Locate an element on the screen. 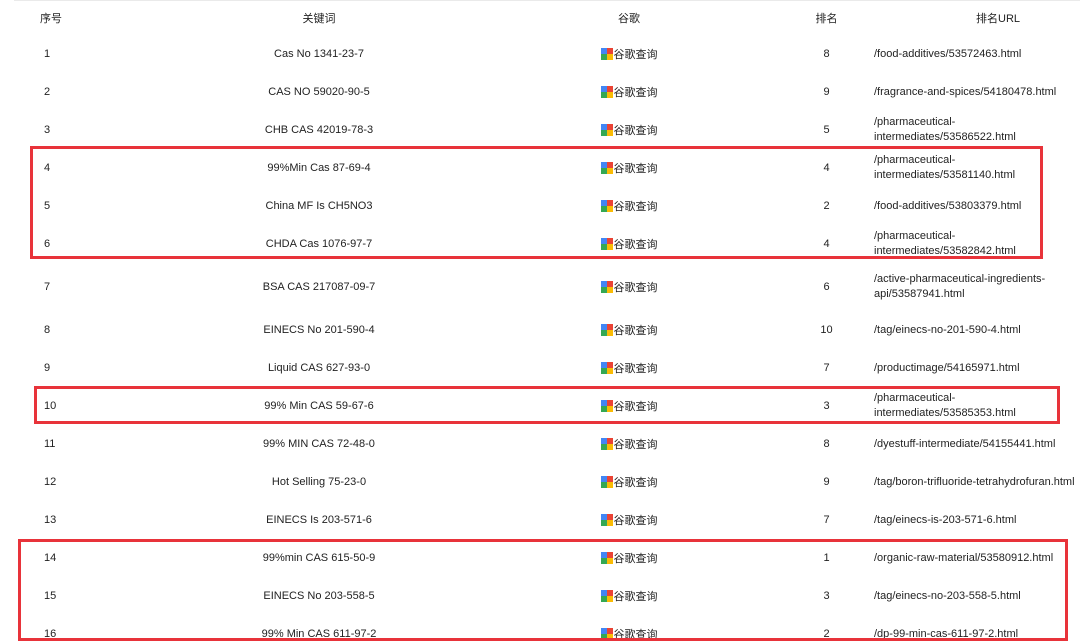 This screenshot has width=1080, height=641. row-rank: 8 is located at coordinates (826, 54).